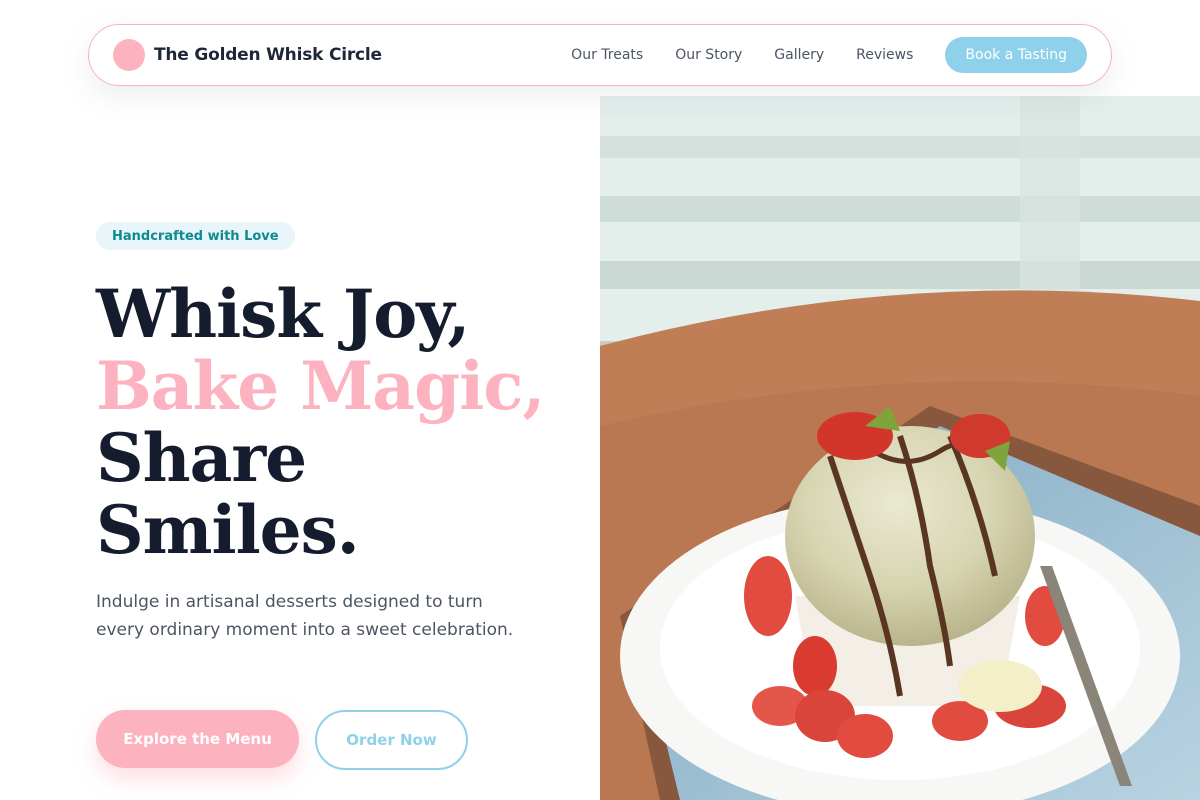 The height and width of the screenshot is (800, 1200). Describe the element at coordinates (283, 314) in the screenshot. I see `headline-line-1: Whisk Joy,` at that location.